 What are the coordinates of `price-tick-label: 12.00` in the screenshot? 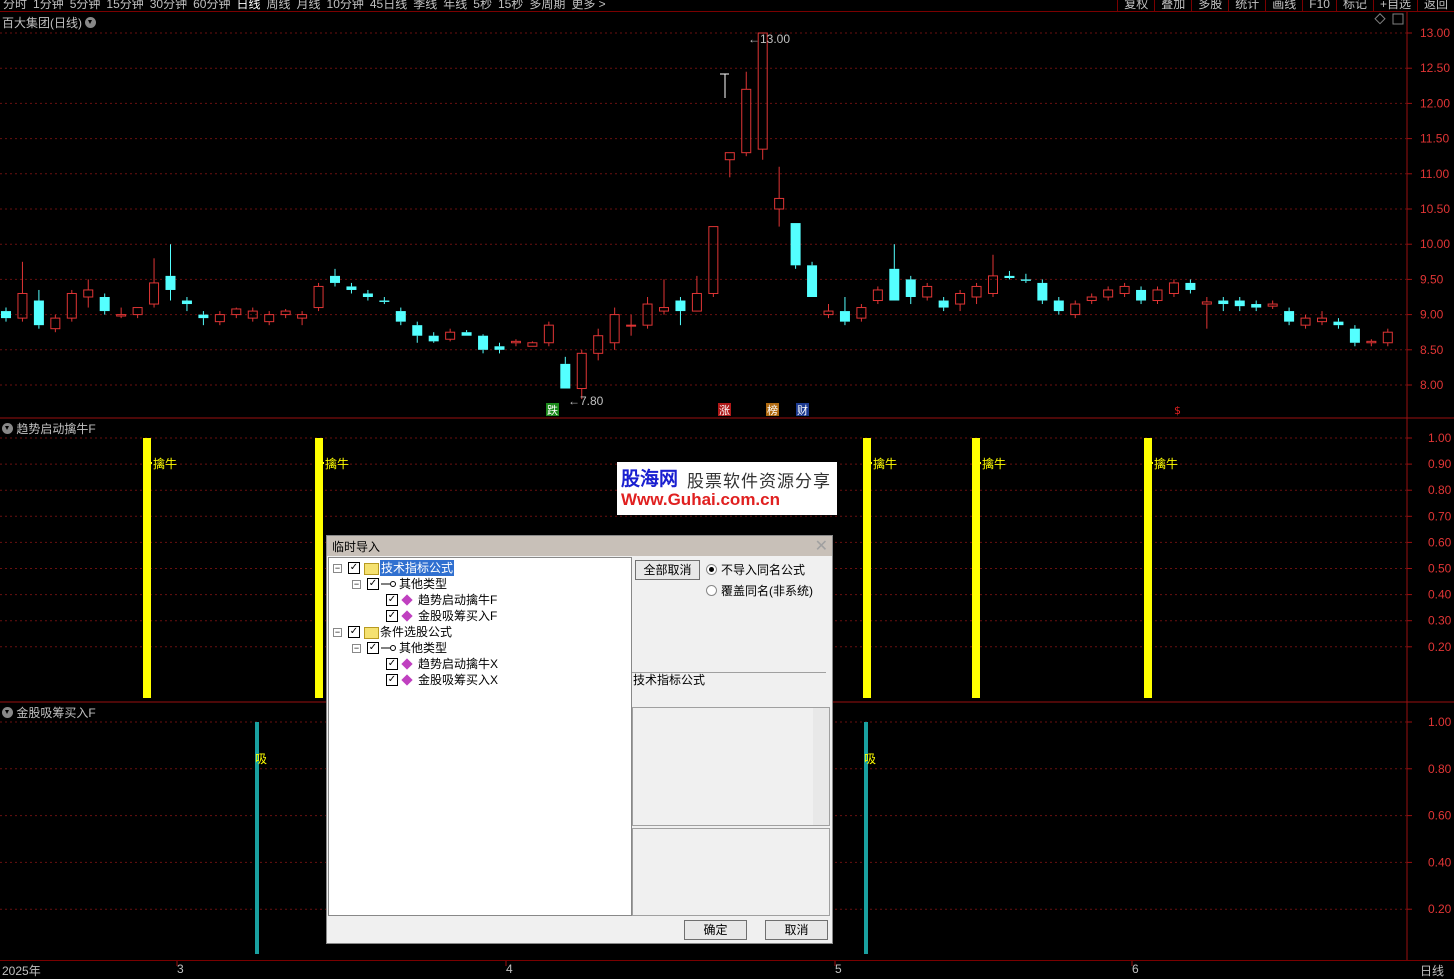 It's located at (1435, 103).